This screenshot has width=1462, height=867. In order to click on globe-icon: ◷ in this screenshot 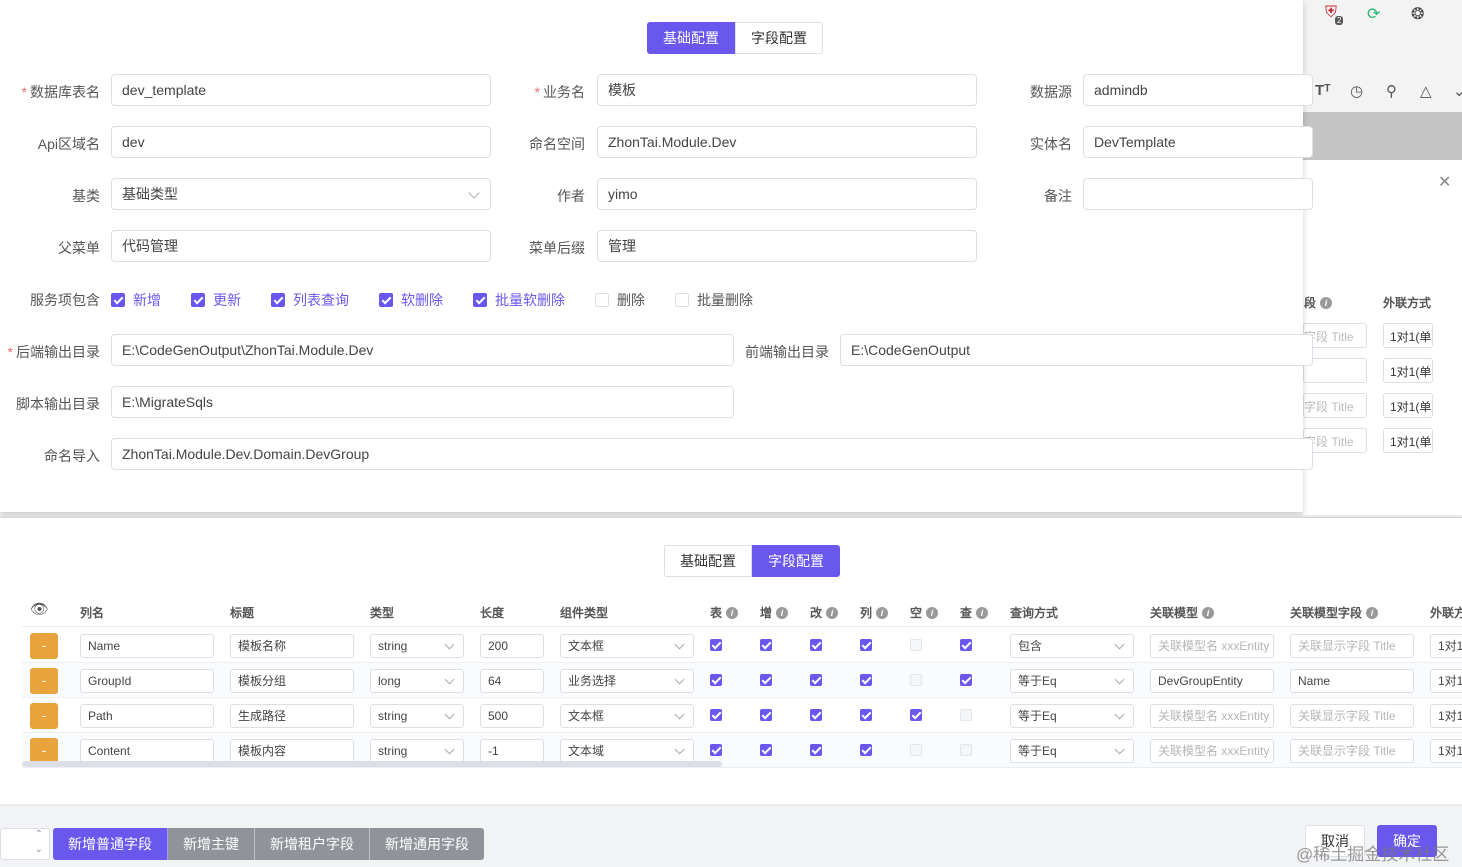, I will do `click(1356, 91)`.